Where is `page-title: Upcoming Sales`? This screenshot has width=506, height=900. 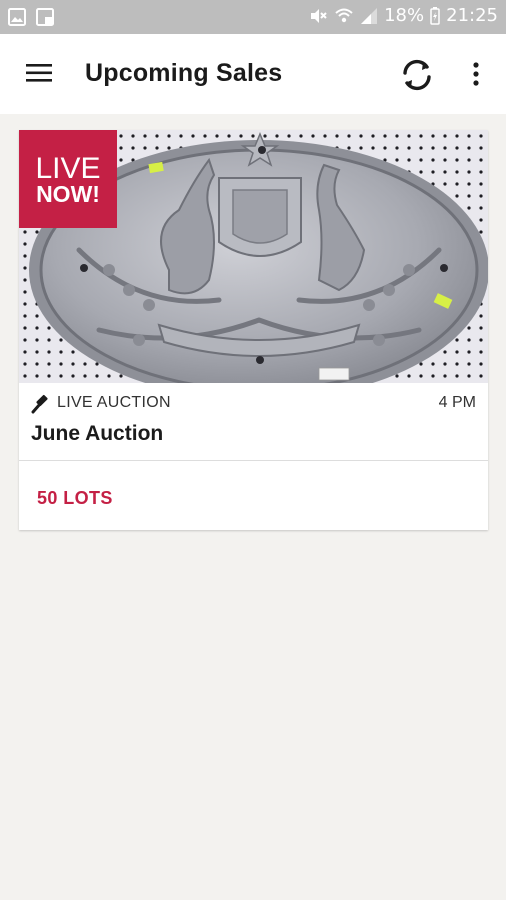 page-title: Upcoming Sales is located at coordinates (184, 73).